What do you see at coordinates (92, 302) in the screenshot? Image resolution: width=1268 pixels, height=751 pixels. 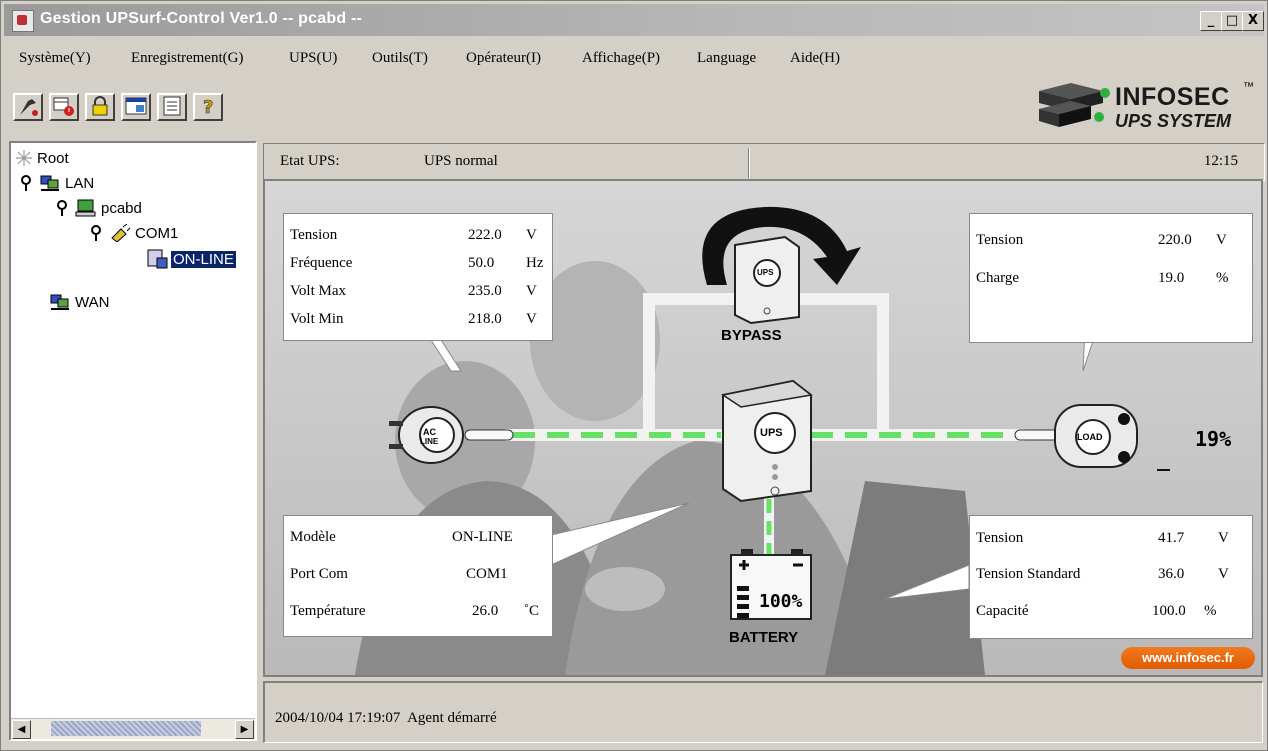 I see `tree-label-wan: WAN` at bounding box center [92, 302].